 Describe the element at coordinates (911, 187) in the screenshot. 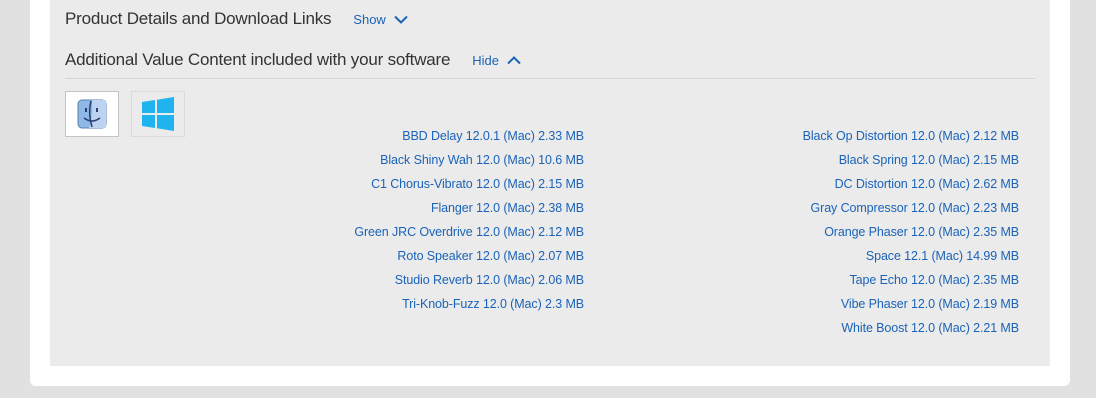

I see `download-link: DC Distortion 12.0 (Mac) 2.62 MB` at that location.